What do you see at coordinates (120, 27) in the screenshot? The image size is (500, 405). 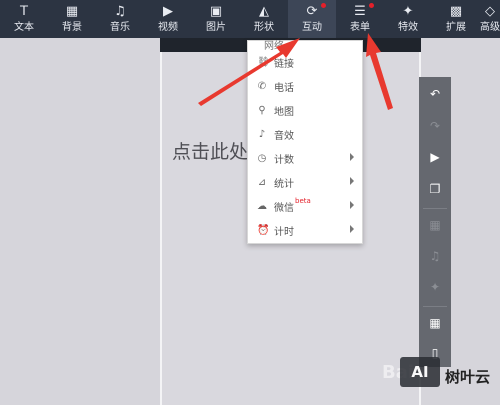 I see `tool-label: 音乐` at bounding box center [120, 27].